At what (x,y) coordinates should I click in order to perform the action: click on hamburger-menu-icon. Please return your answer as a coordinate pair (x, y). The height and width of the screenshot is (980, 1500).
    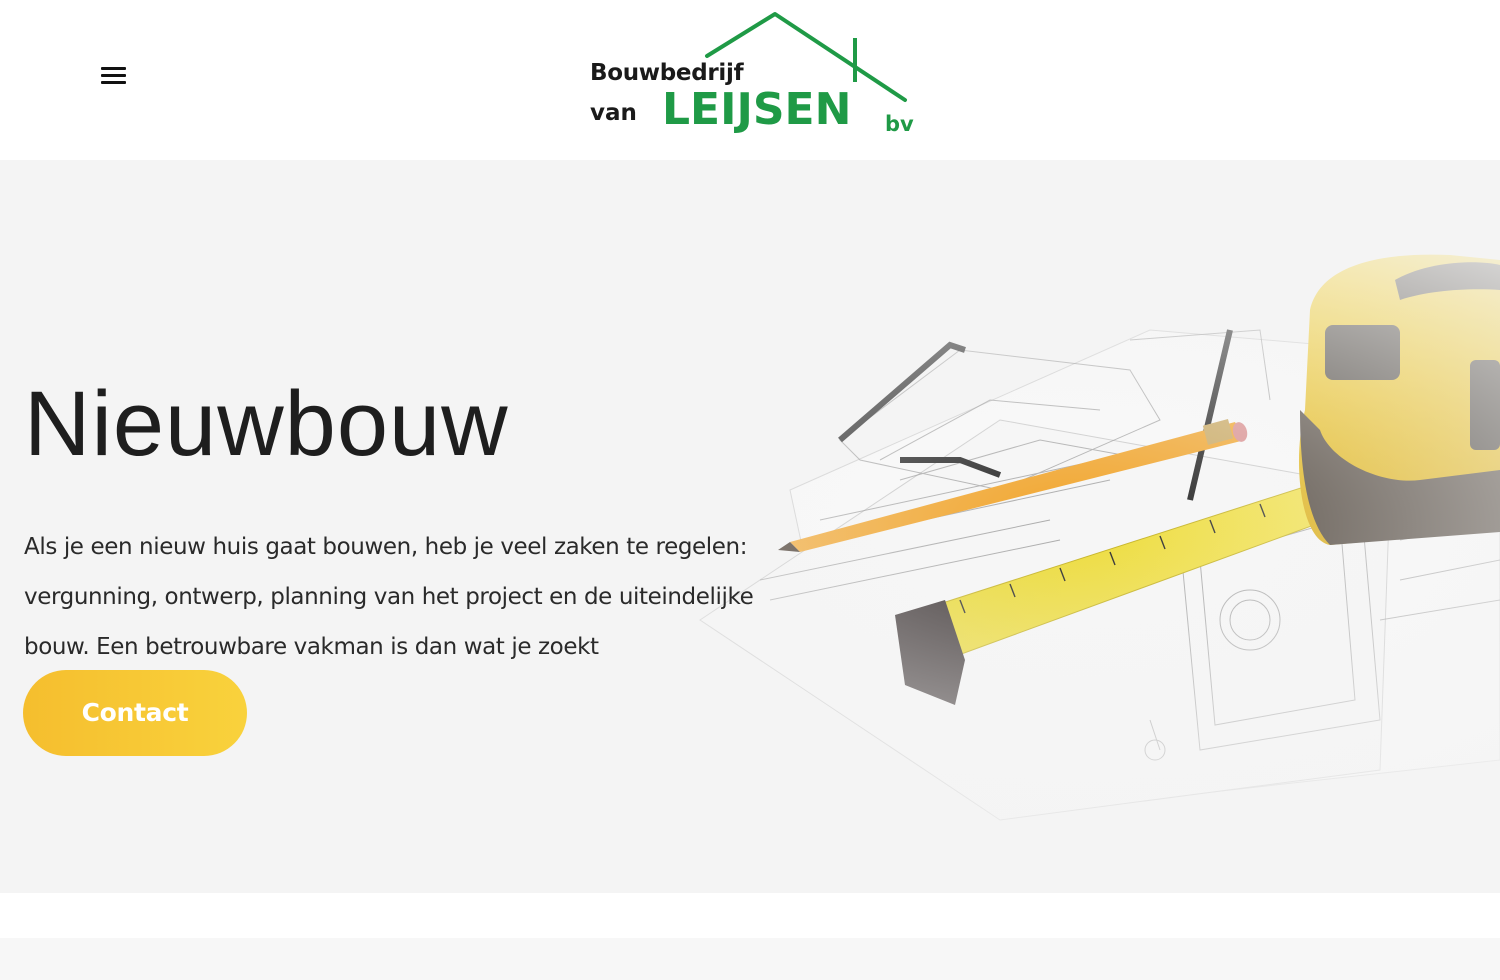
    Looking at the image, I should click on (114, 77).